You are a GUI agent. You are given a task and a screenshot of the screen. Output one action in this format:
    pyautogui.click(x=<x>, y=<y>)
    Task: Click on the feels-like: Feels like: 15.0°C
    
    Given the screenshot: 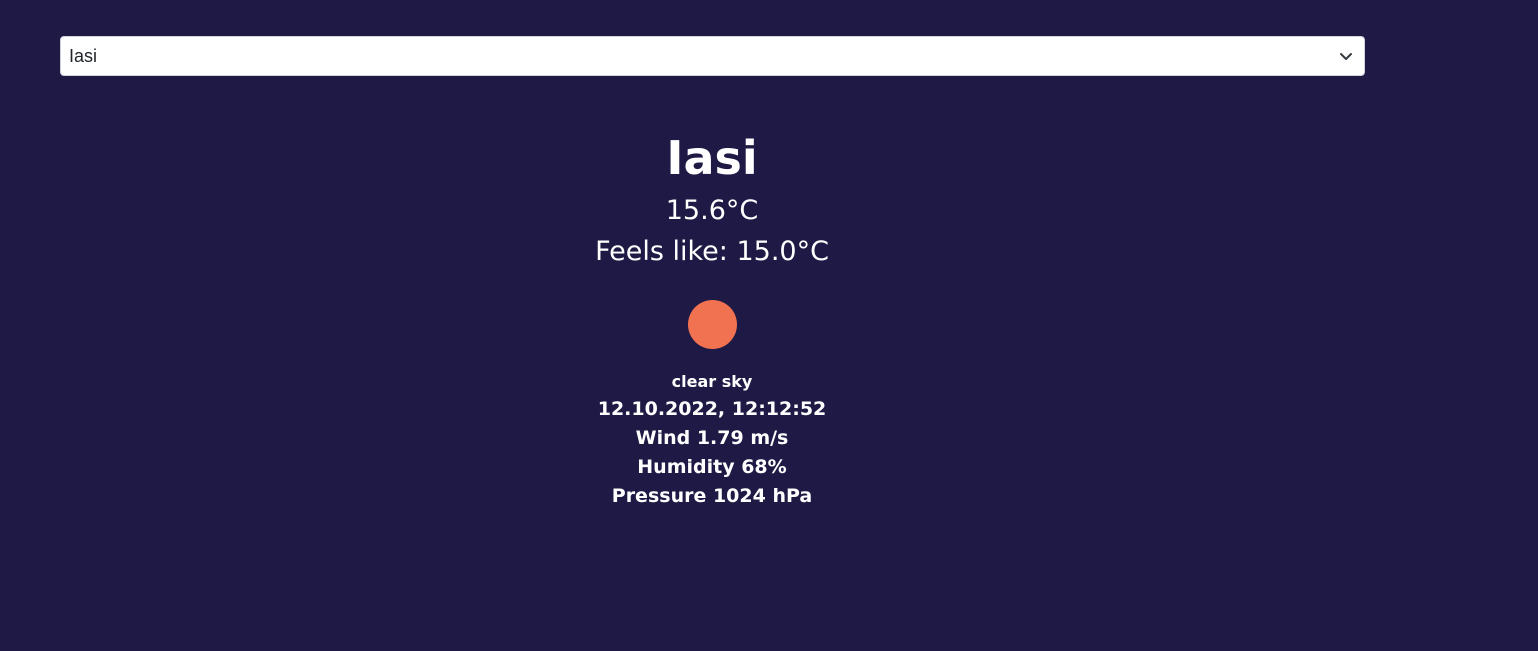 What is the action you would take?
    pyautogui.click(x=712, y=251)
    